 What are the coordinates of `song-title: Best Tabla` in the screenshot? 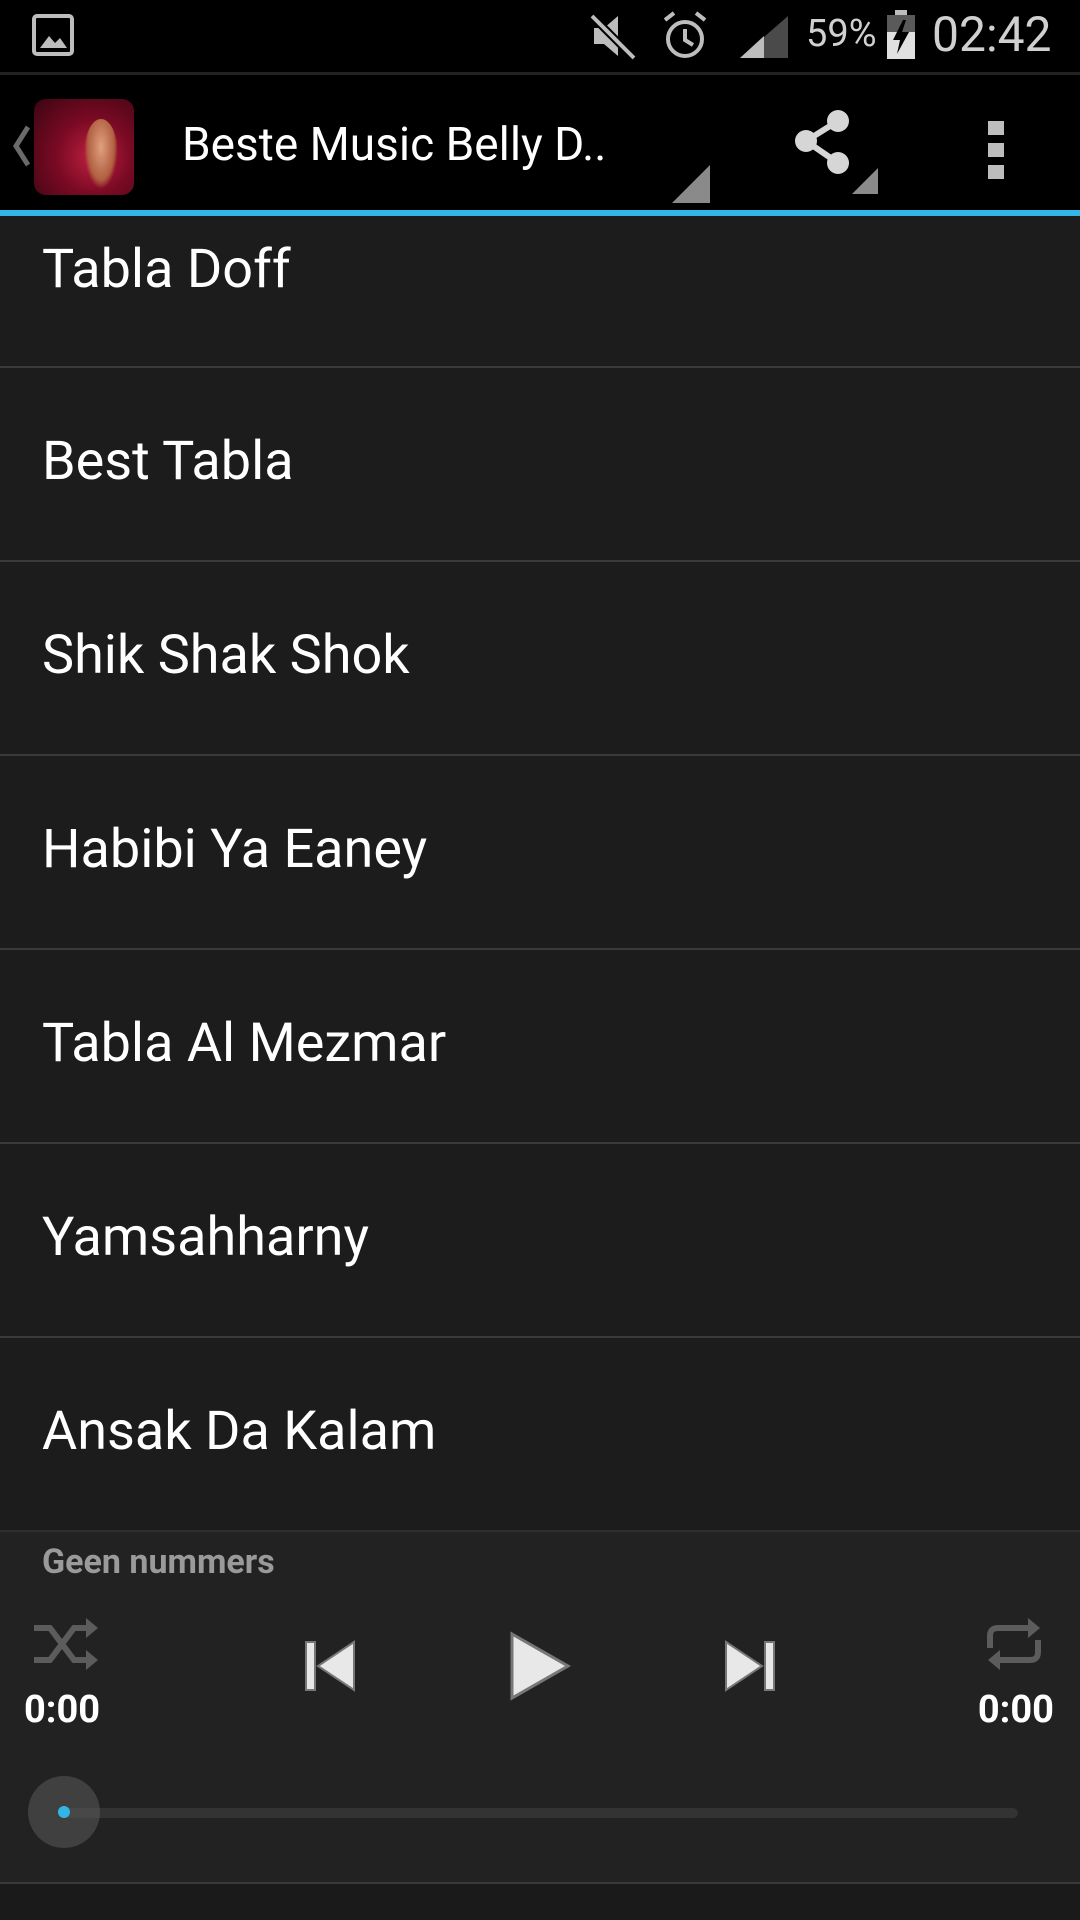 It's located at (168, 461).